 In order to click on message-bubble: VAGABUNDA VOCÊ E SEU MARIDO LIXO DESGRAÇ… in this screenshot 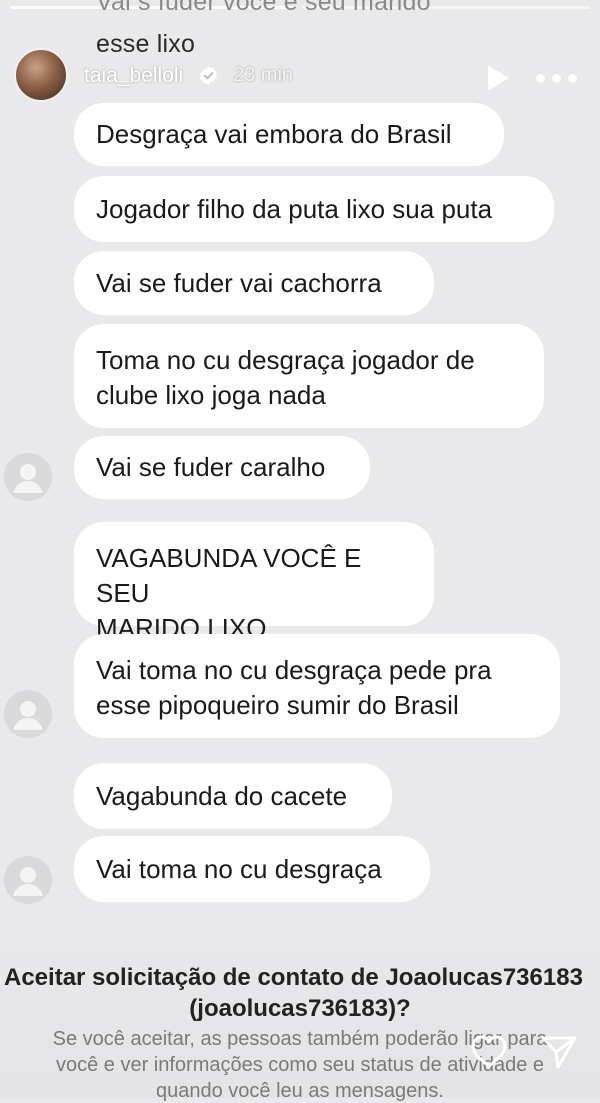, I will do `click(254, 600)`.